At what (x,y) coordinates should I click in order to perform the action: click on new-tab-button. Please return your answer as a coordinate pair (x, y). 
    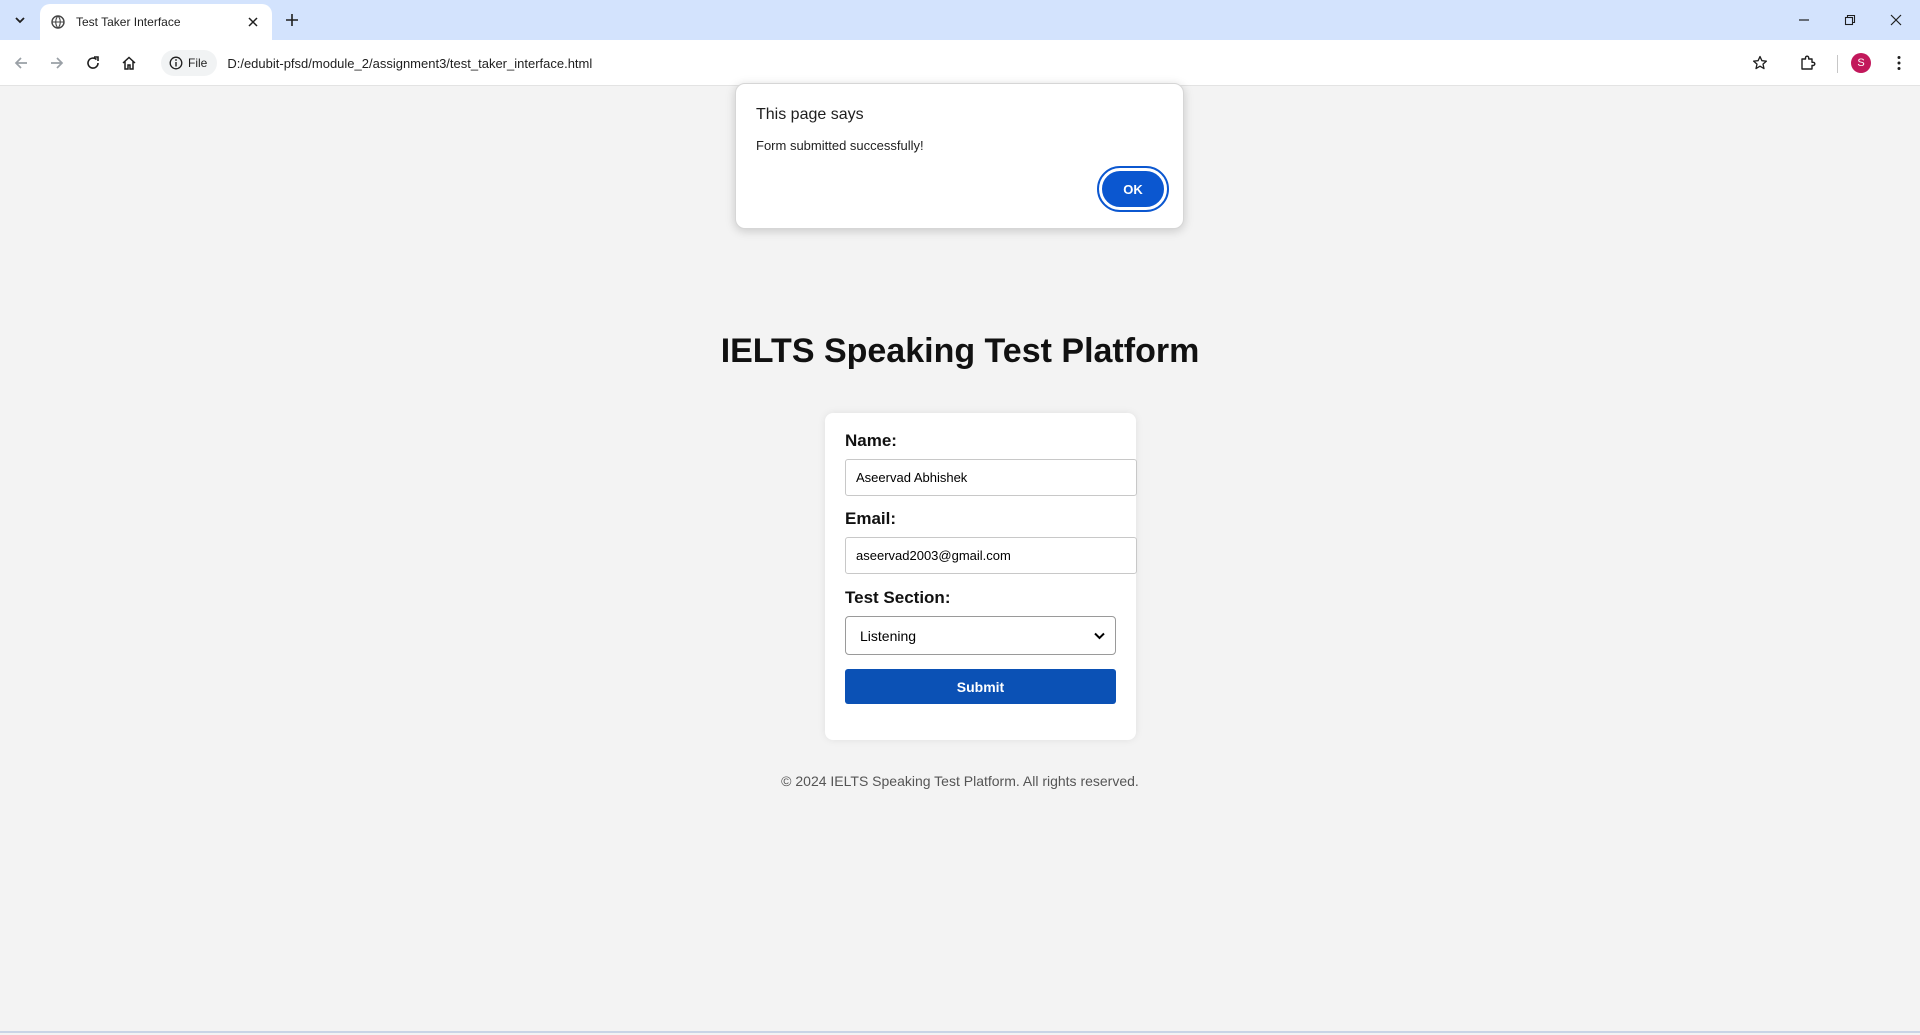
    Looking at the image, I should click on (292, 20).